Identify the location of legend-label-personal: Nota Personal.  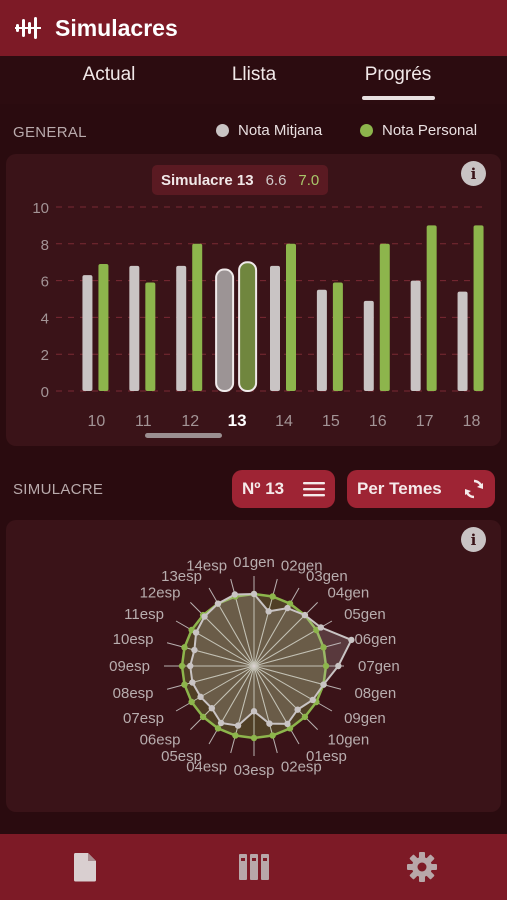
(430, 130).